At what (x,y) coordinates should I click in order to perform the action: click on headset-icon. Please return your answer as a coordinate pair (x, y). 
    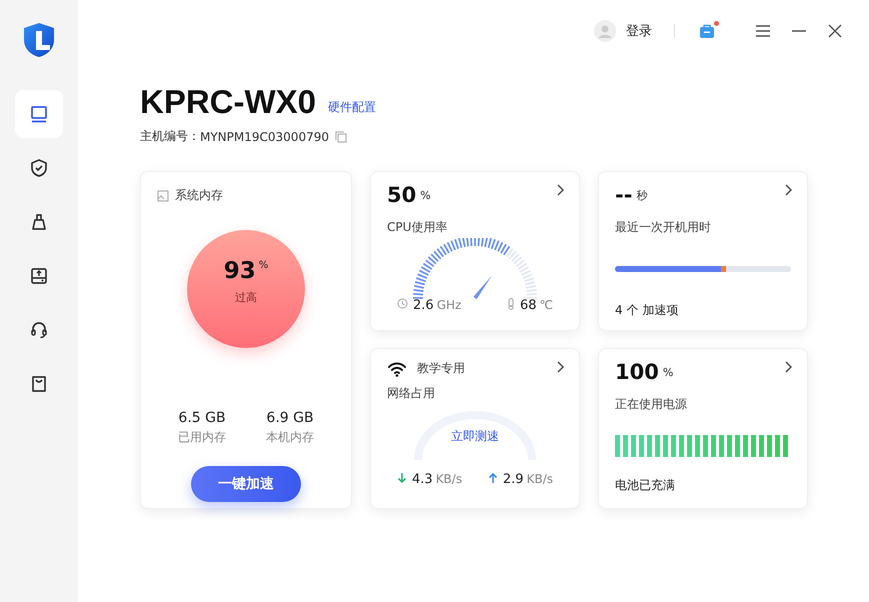
    Looking at the image, I should click on (39, 330).